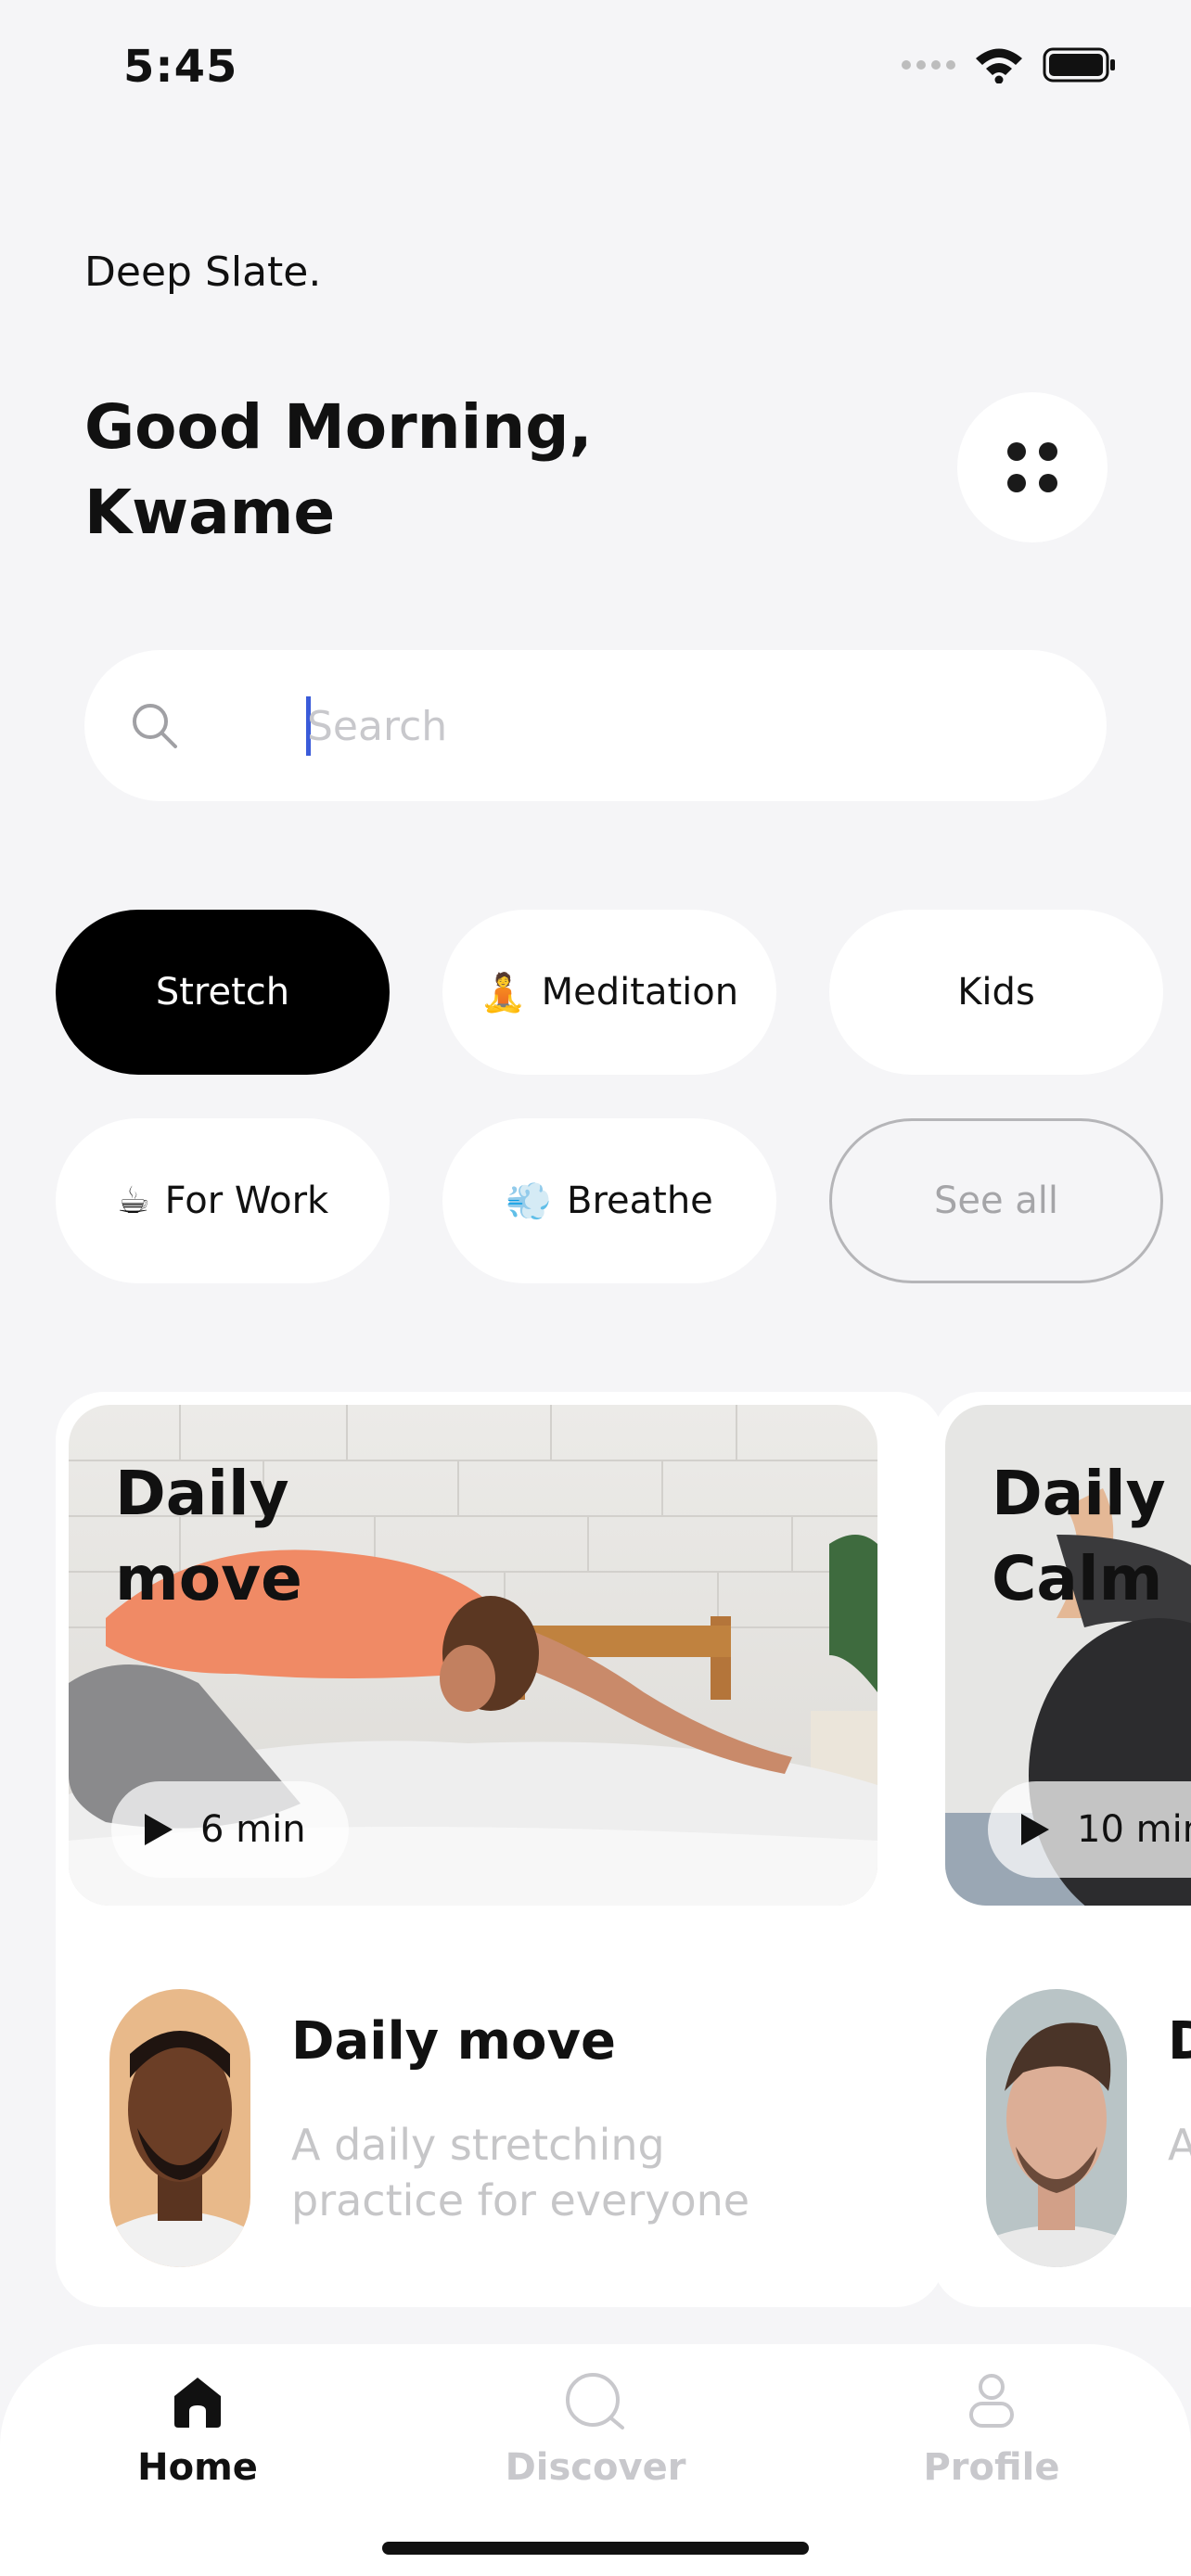  I want to click on chip-kids: Kids, so click(996, 992).